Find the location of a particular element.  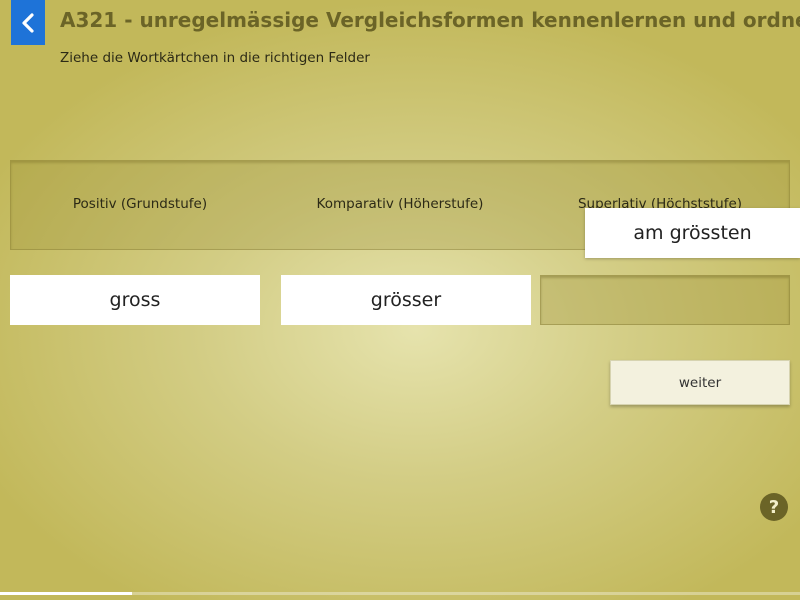

column-label-komparativ: Komparativ (Höherstufe) is located at coordinates (400, 204).